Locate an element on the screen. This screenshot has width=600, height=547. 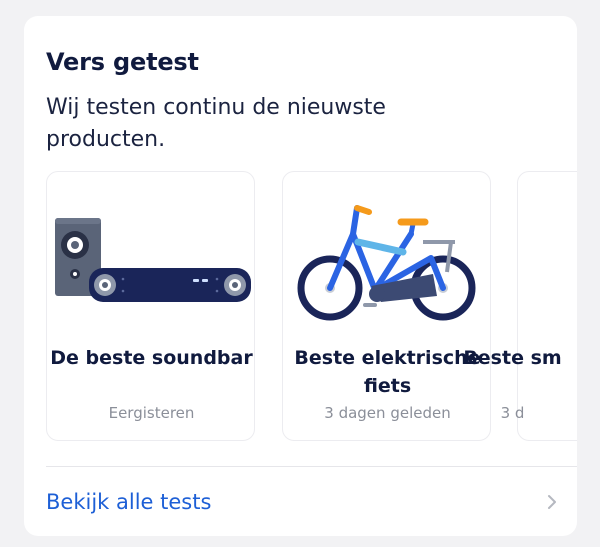
view-all-tests-label: Bekijk alle tests is located at coordinates (129, 502).